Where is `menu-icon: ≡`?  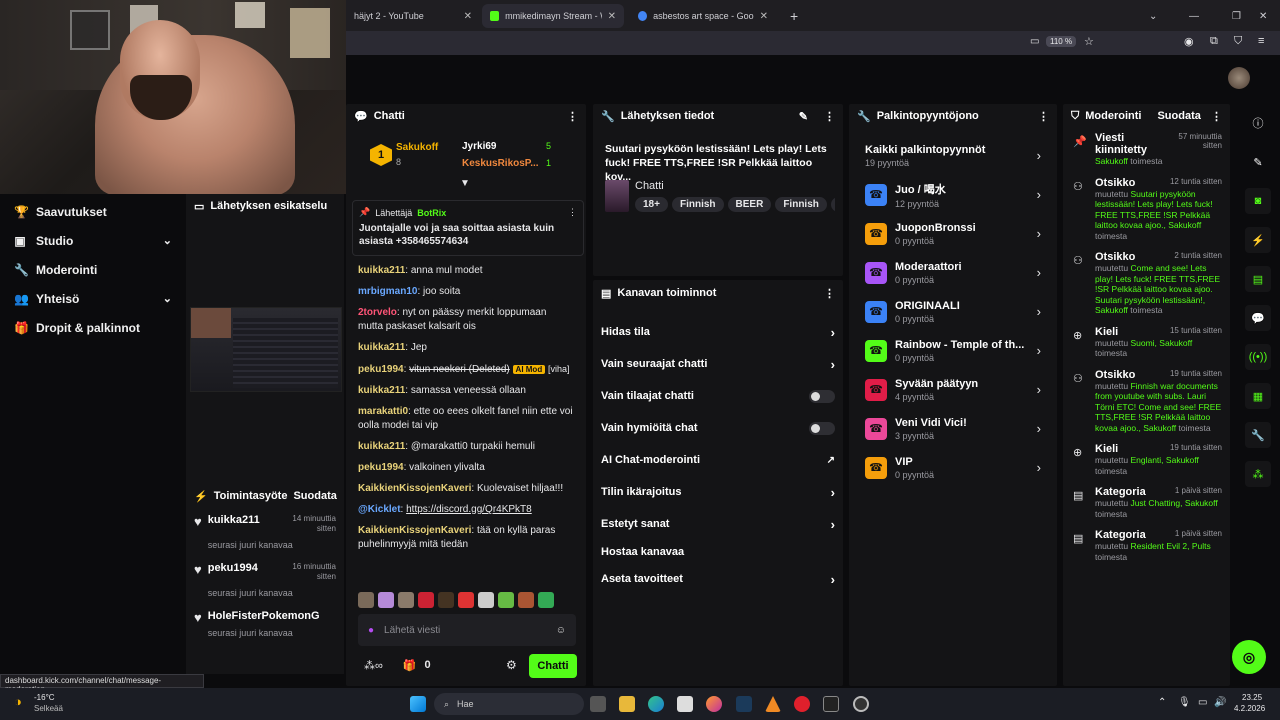 menu-icon: ≡ is located at coordinates (1261, 41).